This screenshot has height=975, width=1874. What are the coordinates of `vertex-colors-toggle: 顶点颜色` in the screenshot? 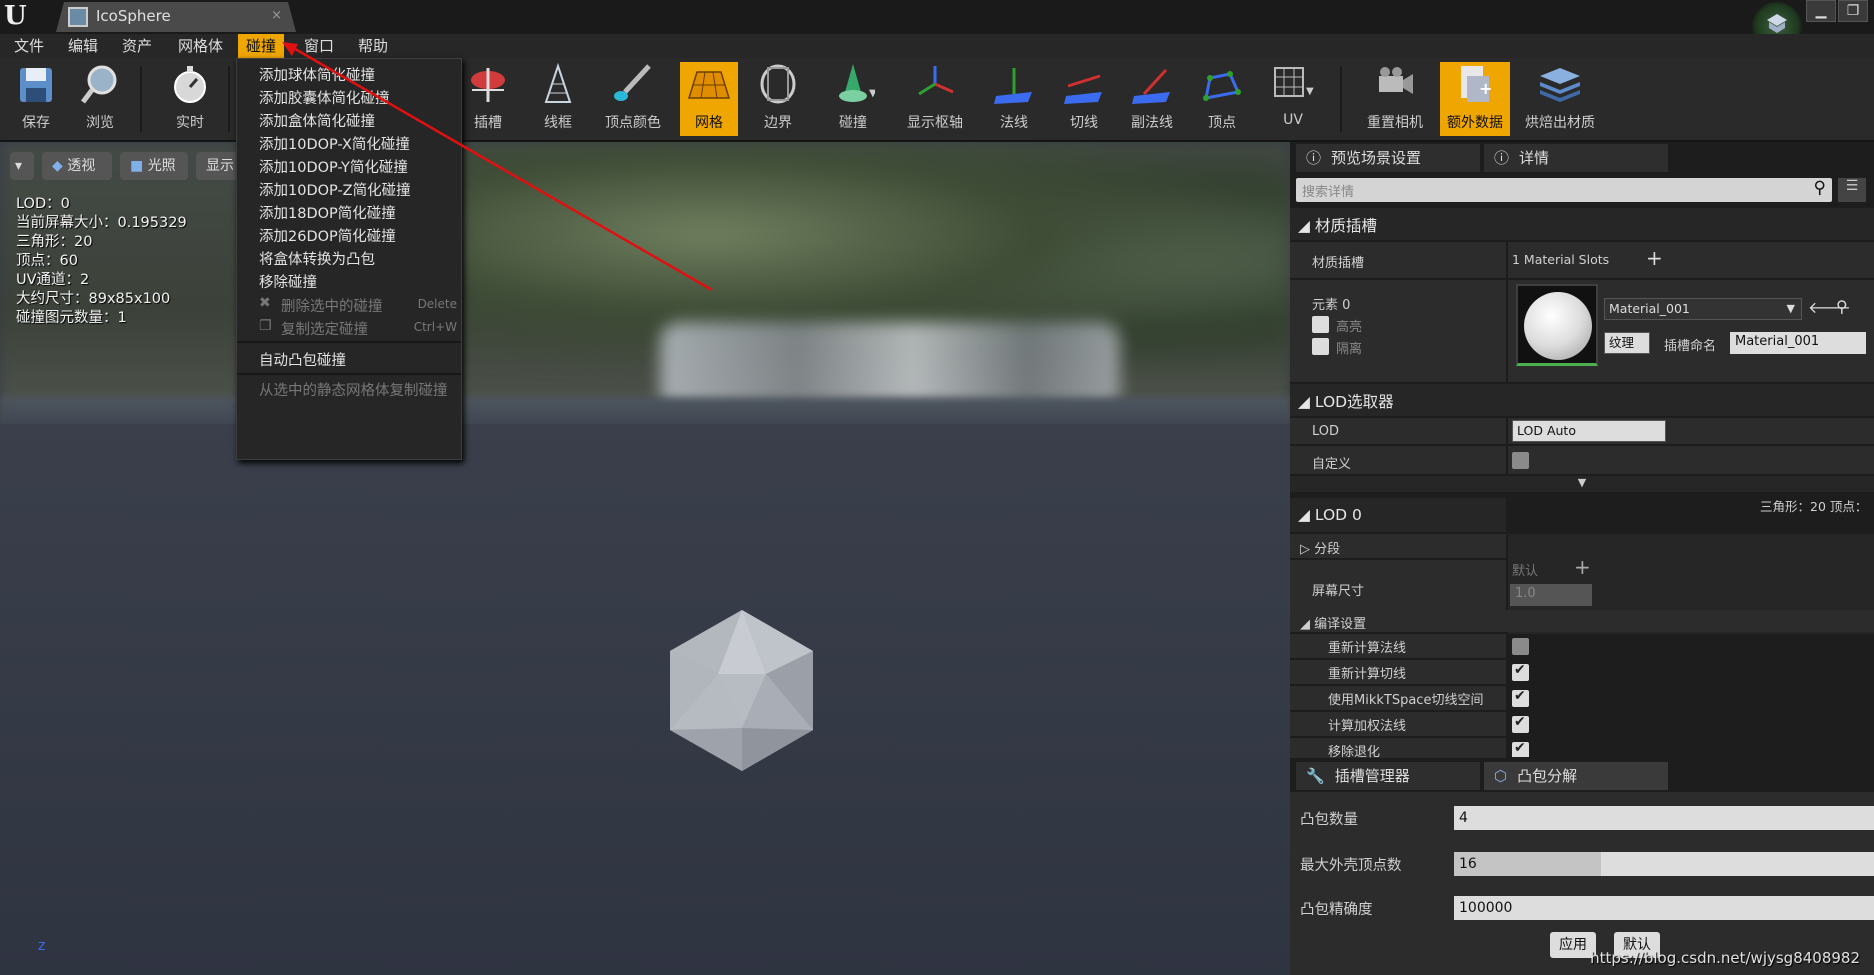 It's located at (633, 99).